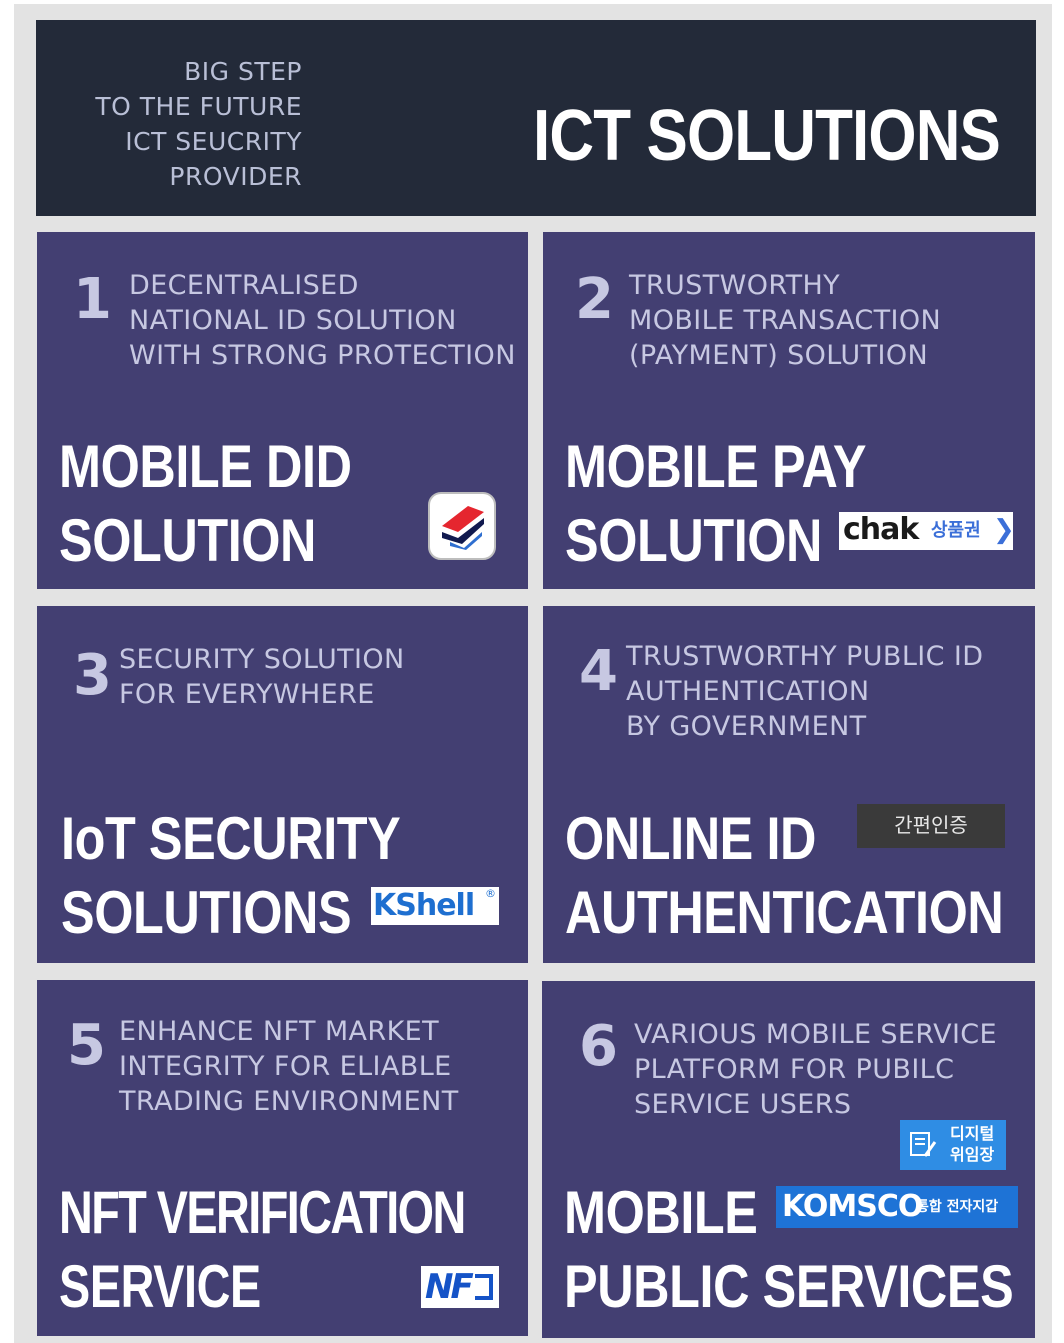 This screenshot has height=1343, width=1064. Describe the element at coordinates (956, 530) in the screenshot. I see `chak-voucher-label: 상품권` at that location.